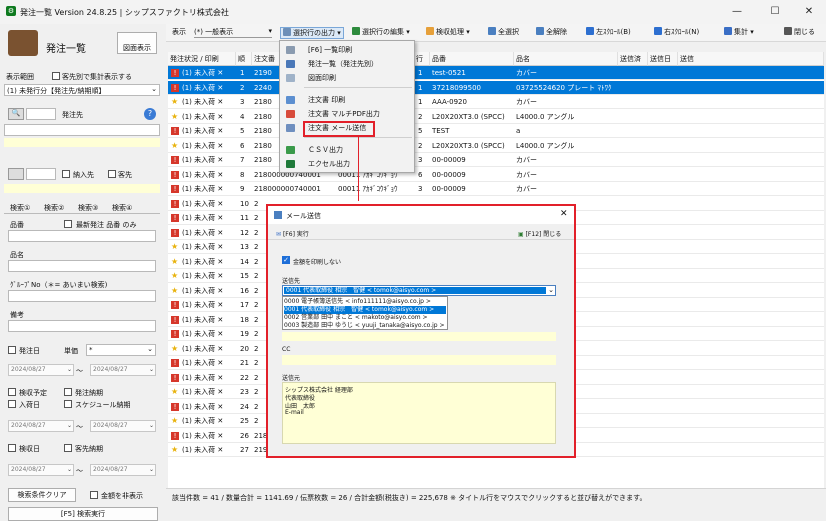  What do you see at coordinates (419, 336) in the screenshot?
I see `recipient-extra-field` at bounding box center [419, 336].